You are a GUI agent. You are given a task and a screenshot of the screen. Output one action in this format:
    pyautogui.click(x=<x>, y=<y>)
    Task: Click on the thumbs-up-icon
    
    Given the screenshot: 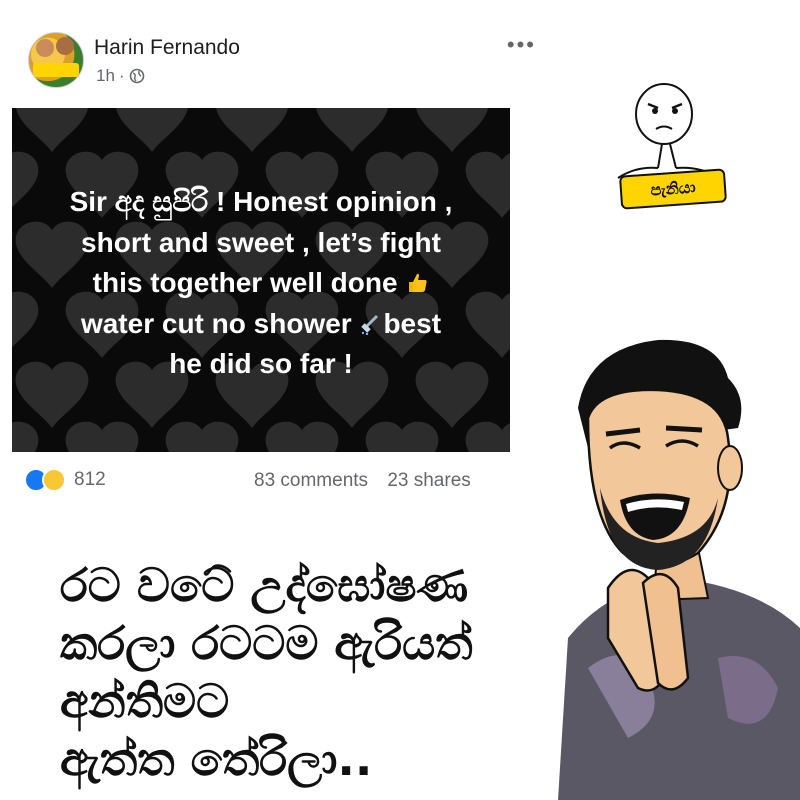 What is the action you would take?
    pyautogui.click(x=418, y=283)
    